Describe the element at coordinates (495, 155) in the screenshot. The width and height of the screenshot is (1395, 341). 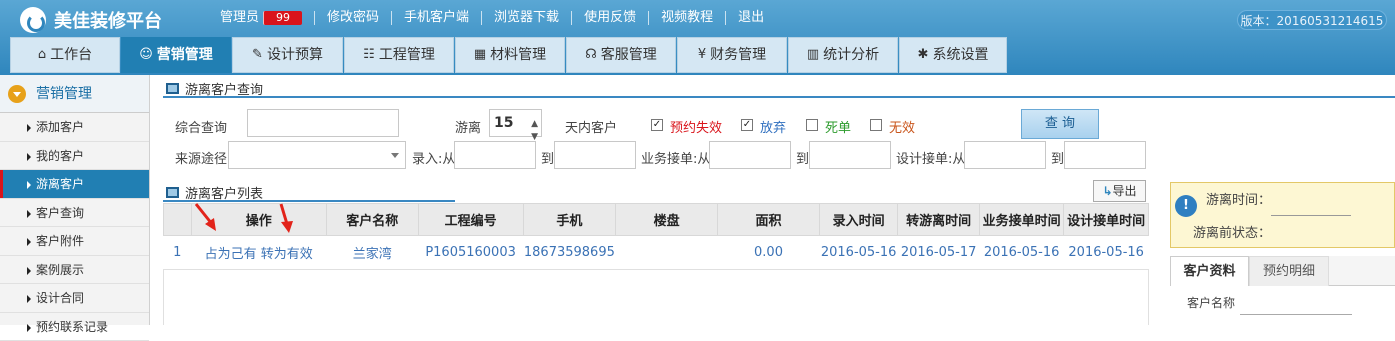
I see `entry-from-input` at that location.